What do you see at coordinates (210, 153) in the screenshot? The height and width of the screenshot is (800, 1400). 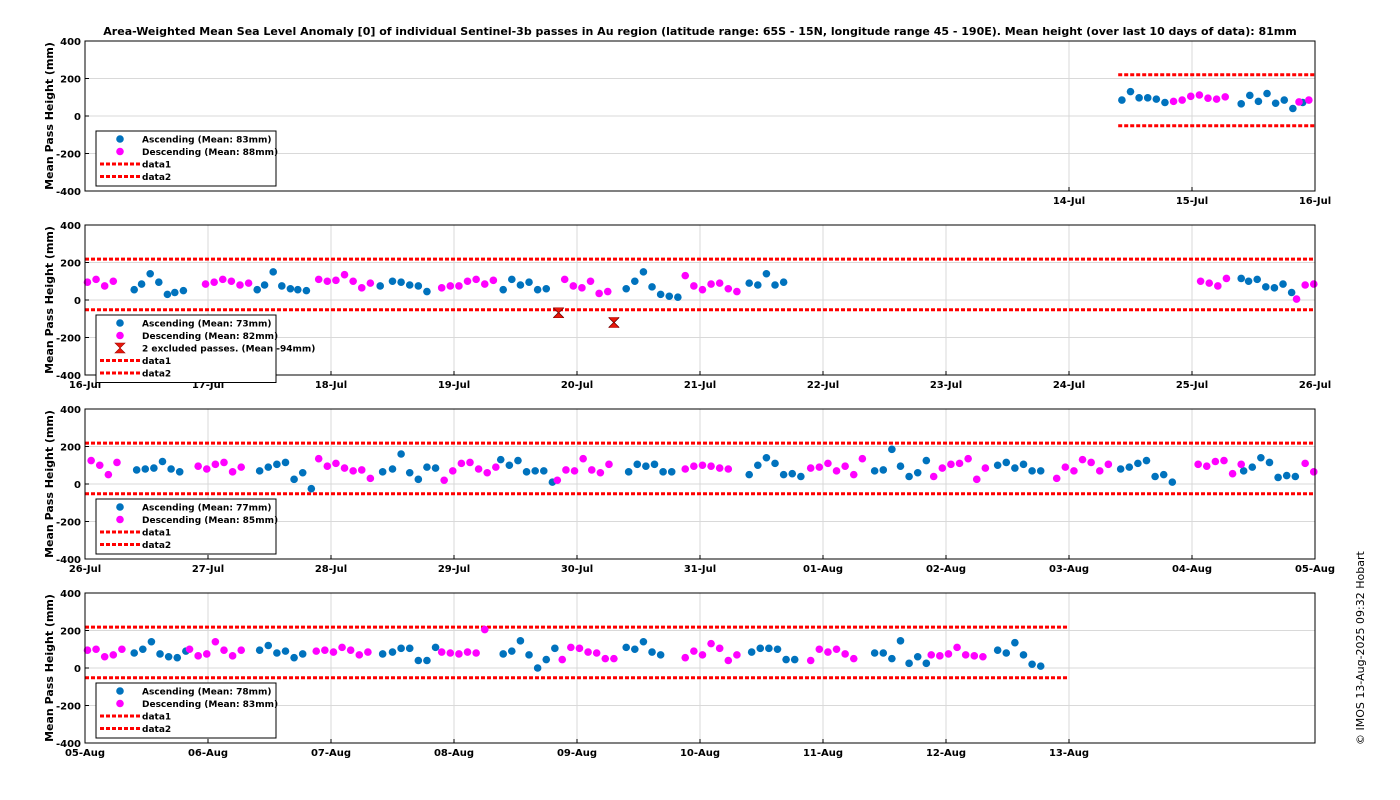 I see `legend-label: Descending (Mean: 88mm)` at bounding box center [210, 153].